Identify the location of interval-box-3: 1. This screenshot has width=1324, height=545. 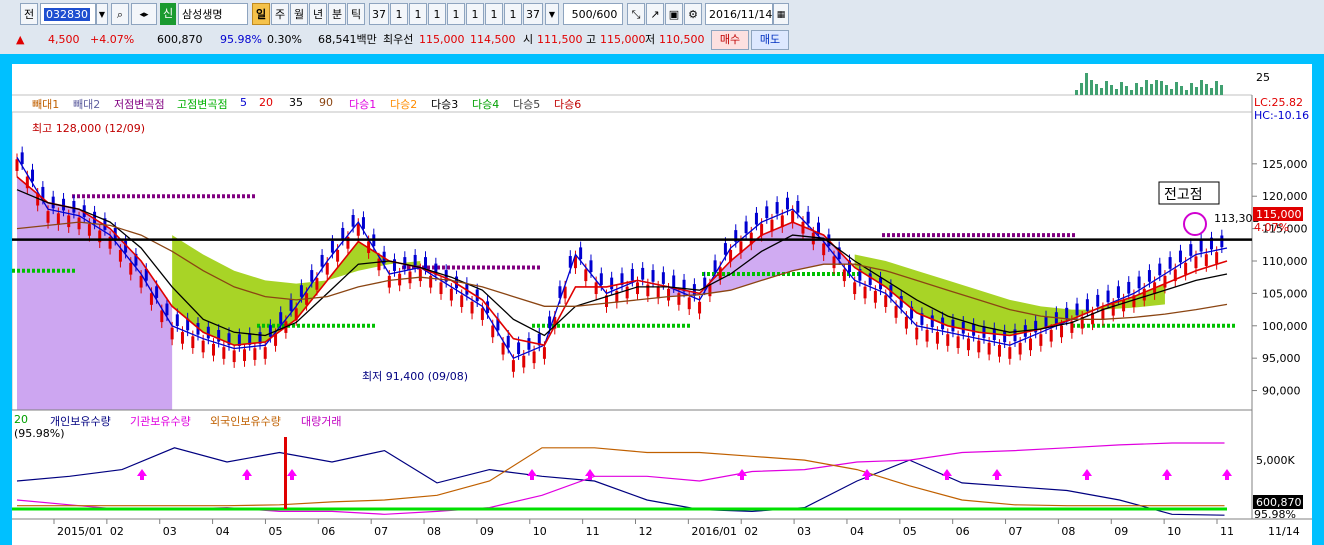
(418, 14).